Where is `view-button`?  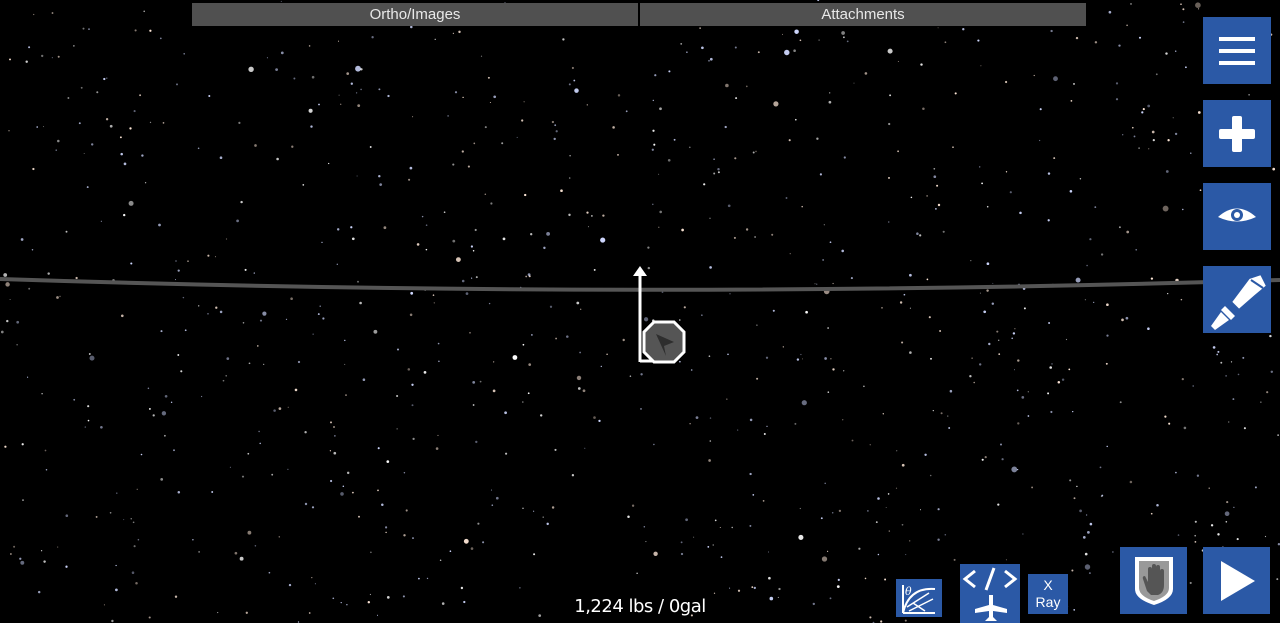 view-button is located at coordinates (1237, 216).